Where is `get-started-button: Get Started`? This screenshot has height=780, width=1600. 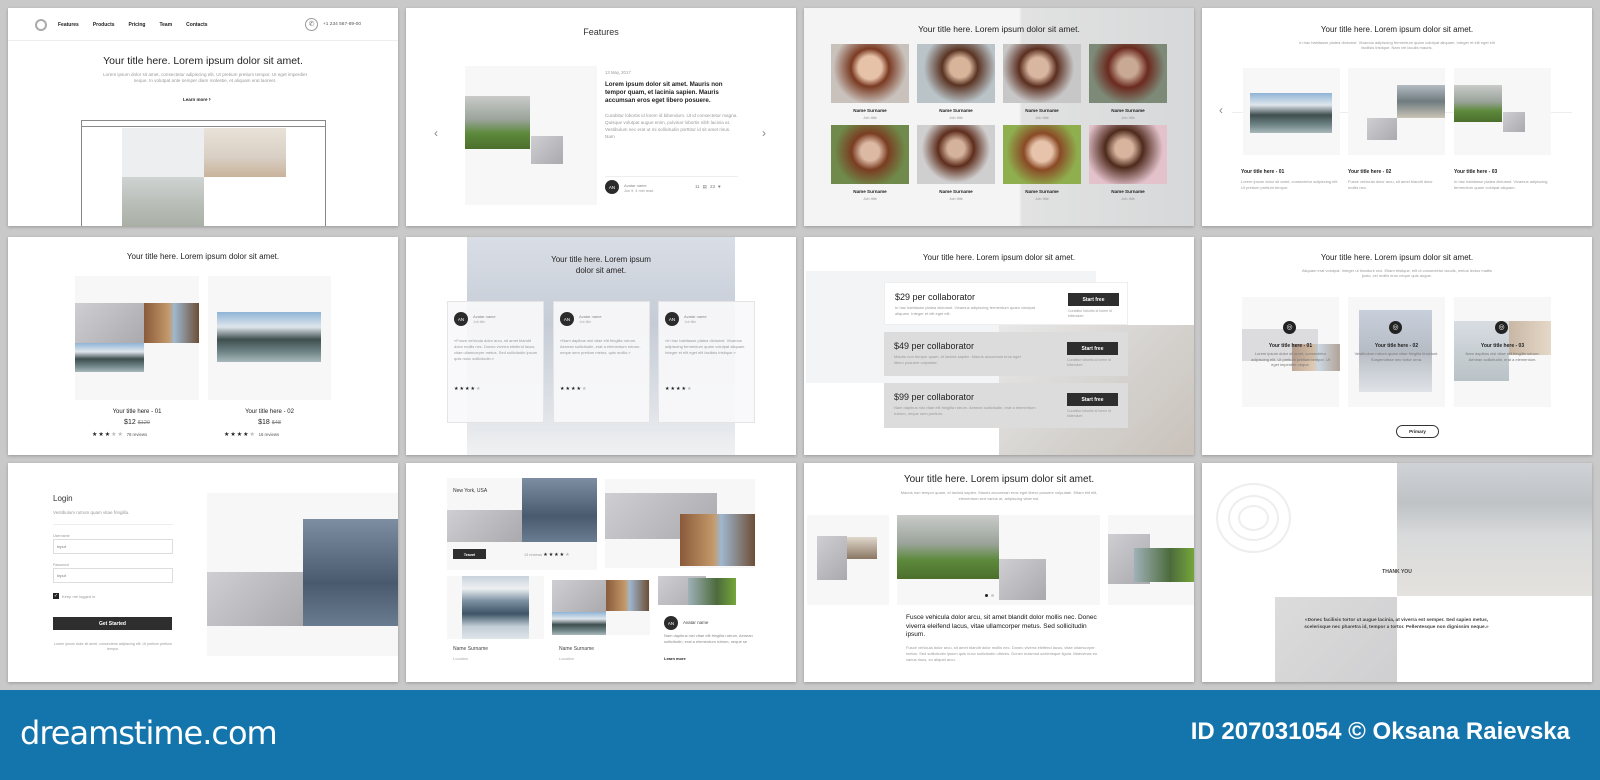
get-started-button: Get Started is located at coordinates (112, 623).